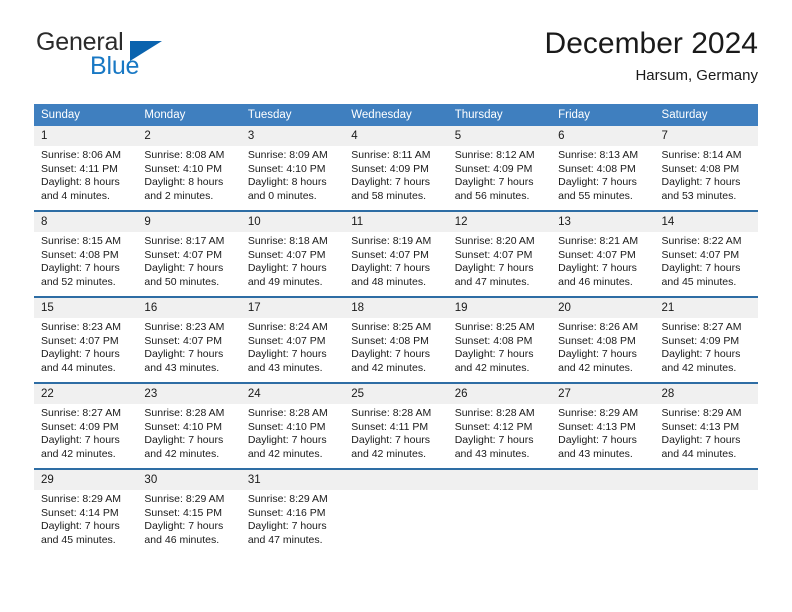  I want to click on daylight-text-line2: and 55 minutes., so click(595, 195).